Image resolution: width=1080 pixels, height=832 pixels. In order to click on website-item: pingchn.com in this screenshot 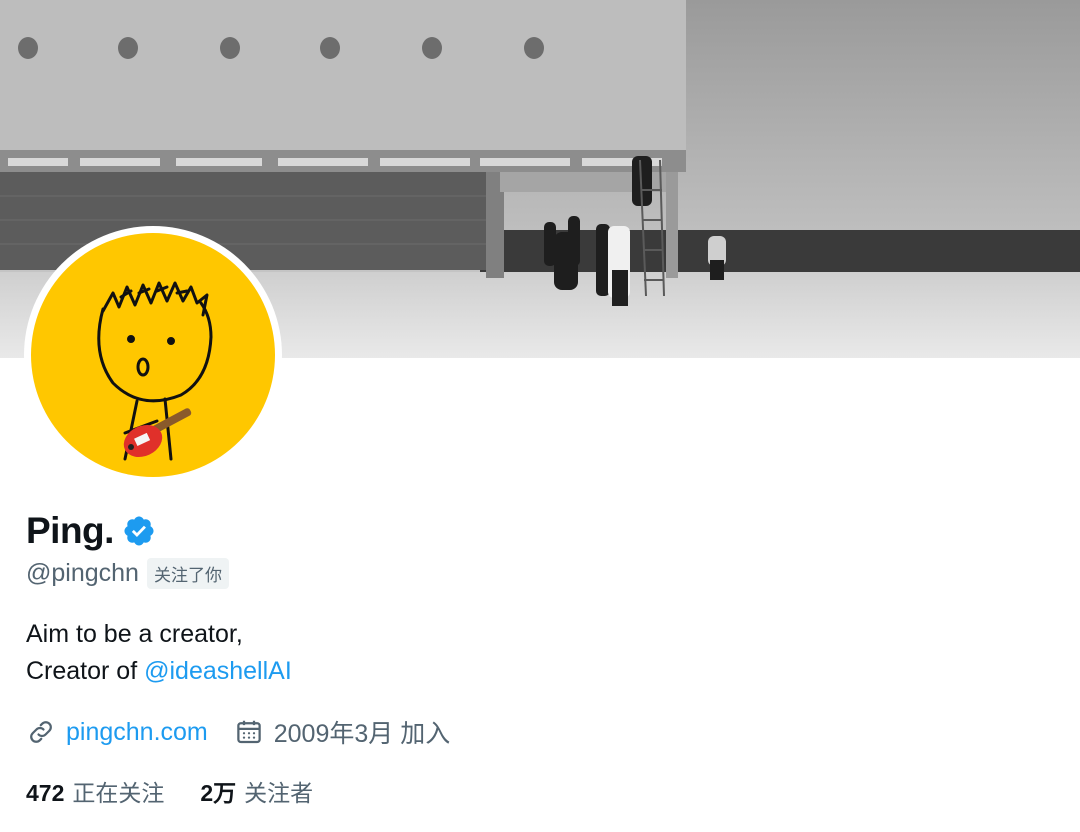, I will do `click(117, 732)`.